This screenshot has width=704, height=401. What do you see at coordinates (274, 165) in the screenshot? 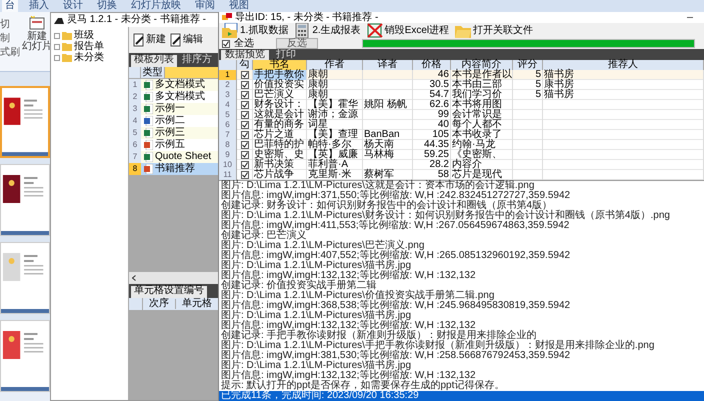
I see `table-cell: 新书决策` at bounding box center [274, 165].